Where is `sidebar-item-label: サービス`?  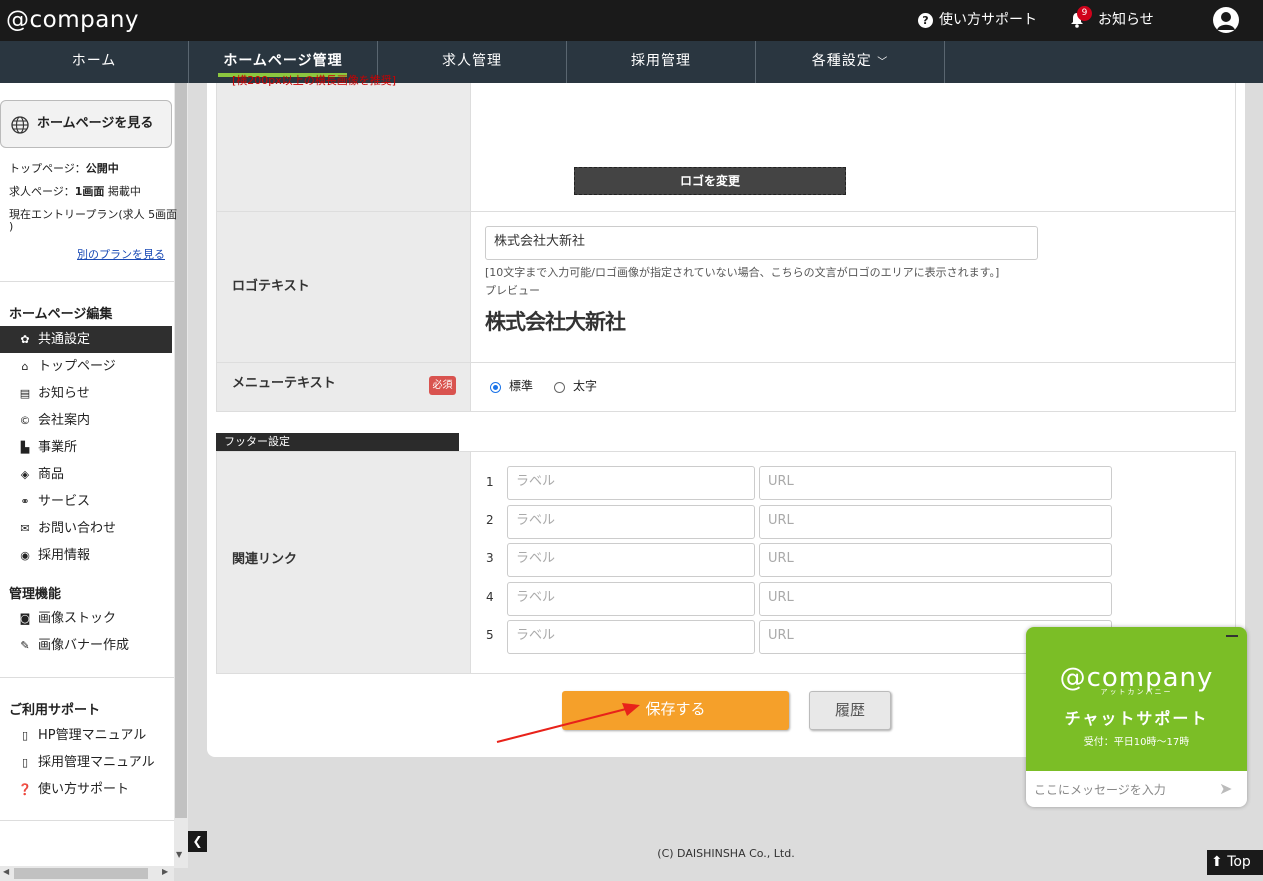
sidebar-item-label: サービス is located at coordinates (64, 501).